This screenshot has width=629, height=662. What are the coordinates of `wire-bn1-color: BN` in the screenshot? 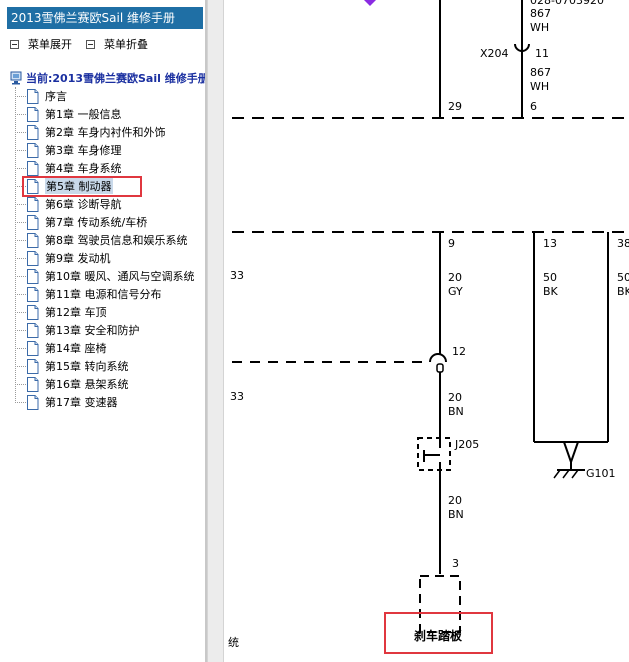 It's located at (456, 411).